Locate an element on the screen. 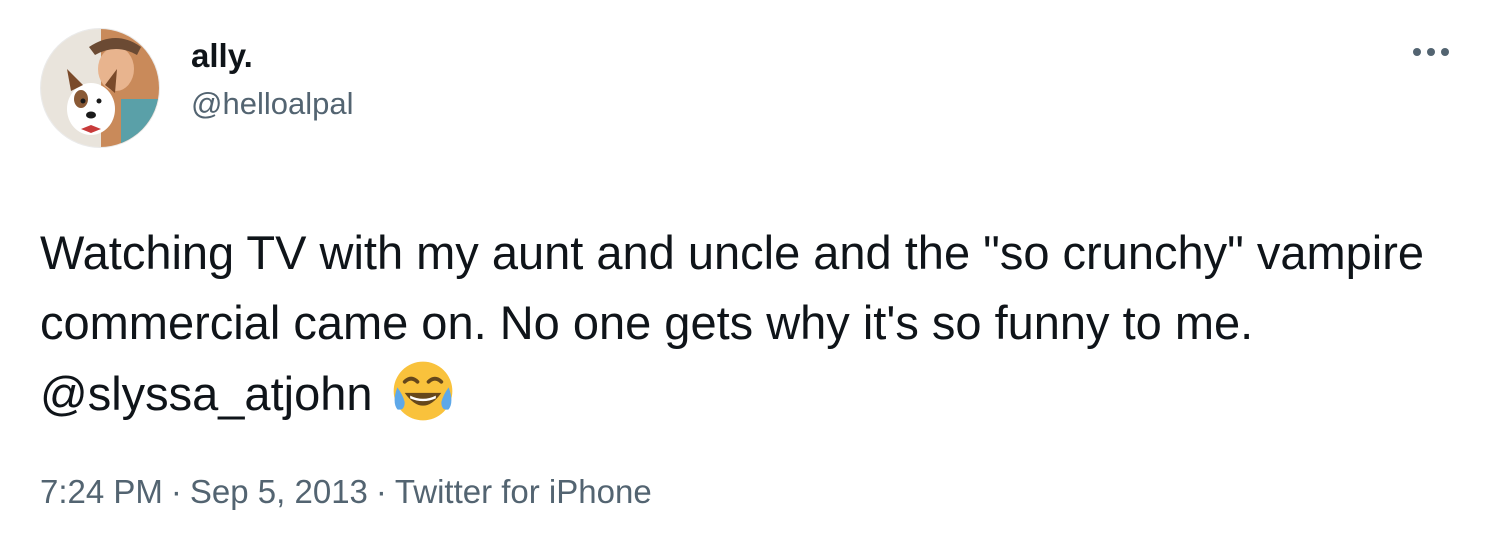  more-horizontal-icon is located at coordinates (1431, 52).